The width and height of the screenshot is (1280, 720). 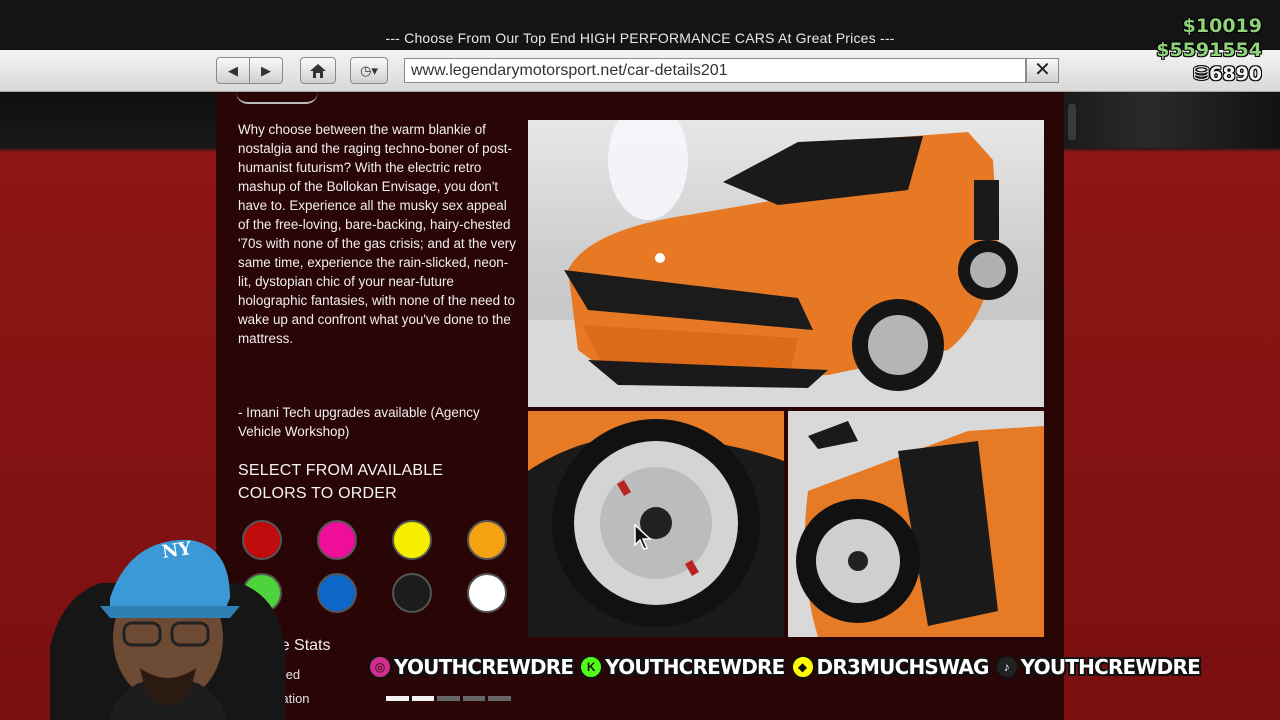 What do you see at coordinates (165, 624) in the screenshot?
I see `webcam-overlay: NY` at bounding box center [165, 624].